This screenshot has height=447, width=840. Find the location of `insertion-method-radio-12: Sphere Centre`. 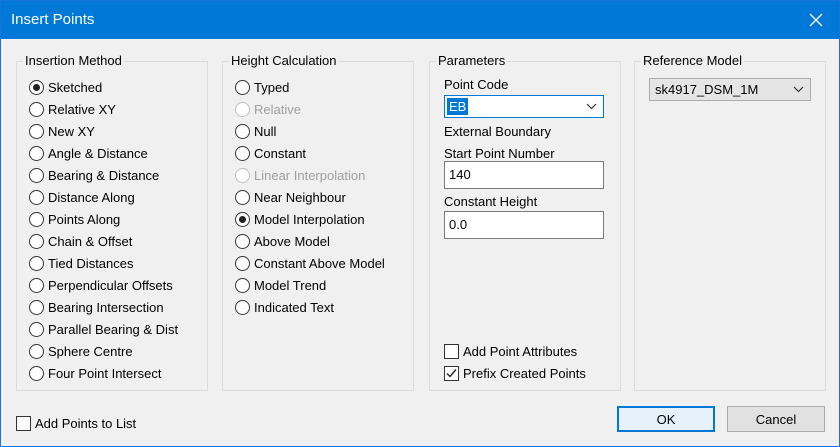

insertion-method-radio-12: Sphere Centre is located at coordinates (81, 351).